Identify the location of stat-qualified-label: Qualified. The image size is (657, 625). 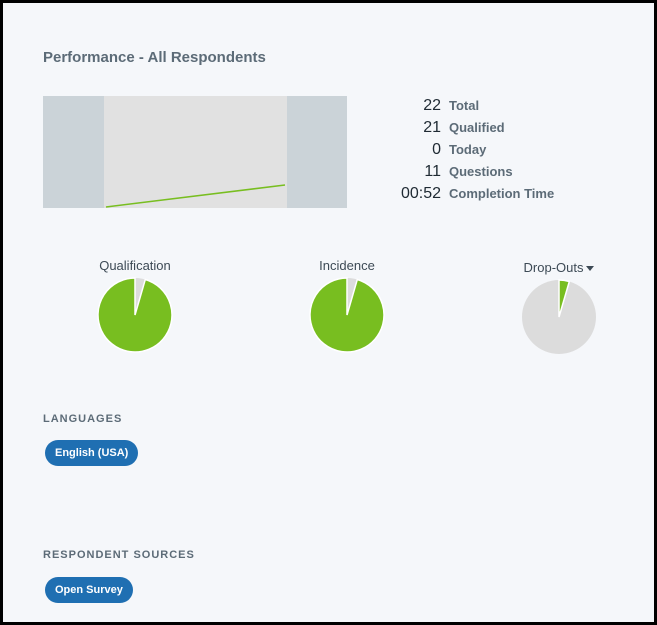
(477, 127).